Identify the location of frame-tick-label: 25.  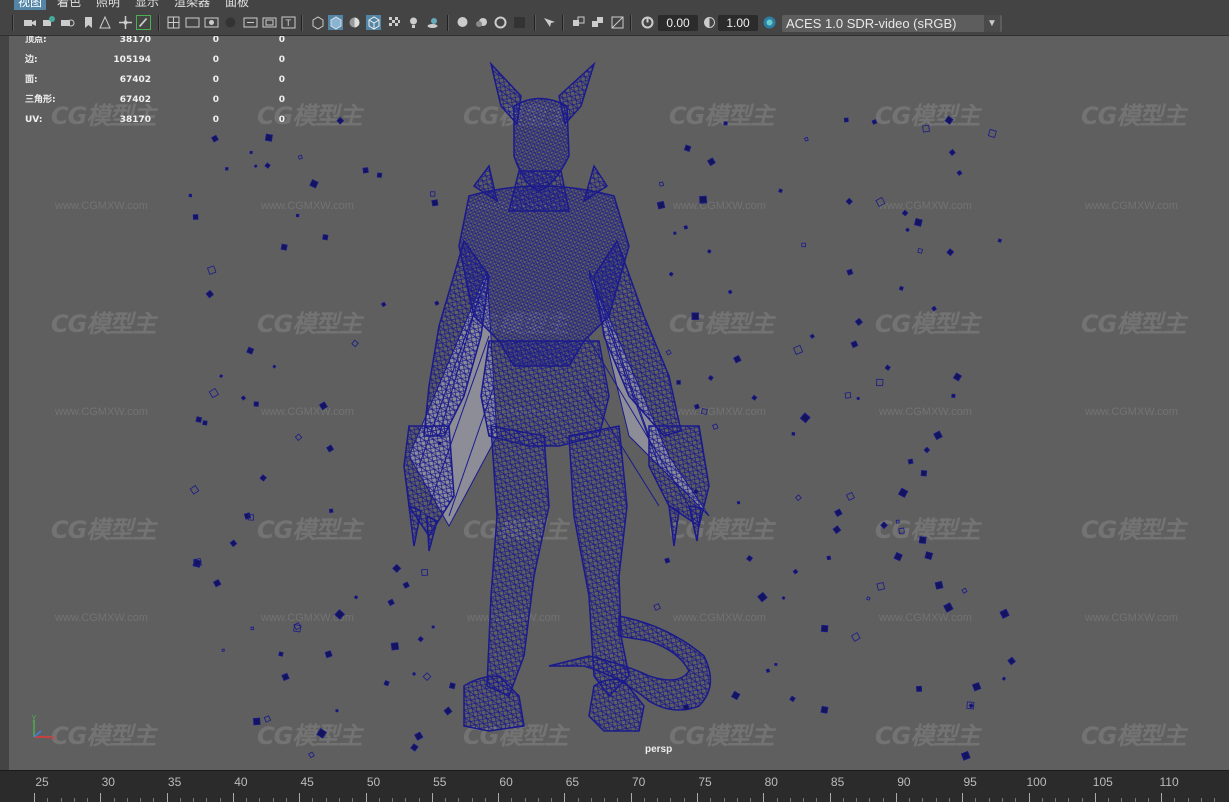
(42, 782).